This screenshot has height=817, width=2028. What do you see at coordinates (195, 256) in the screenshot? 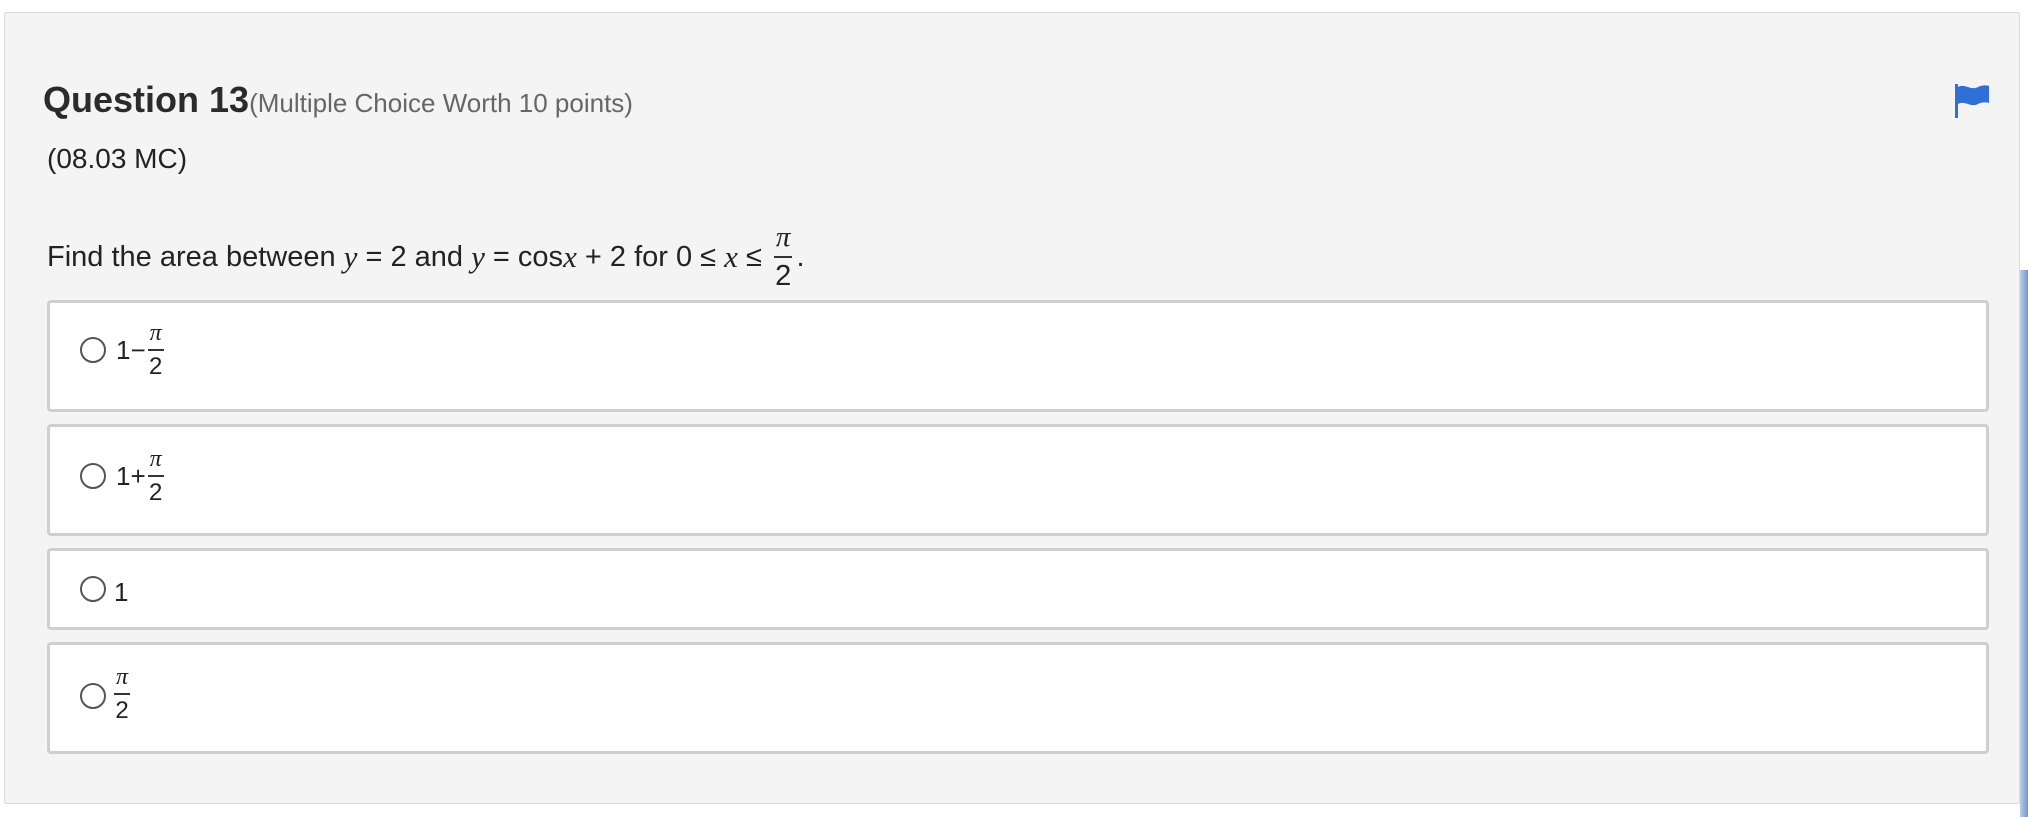
I see `prompt-text: Find the area between` at bounding box center [195, 256].